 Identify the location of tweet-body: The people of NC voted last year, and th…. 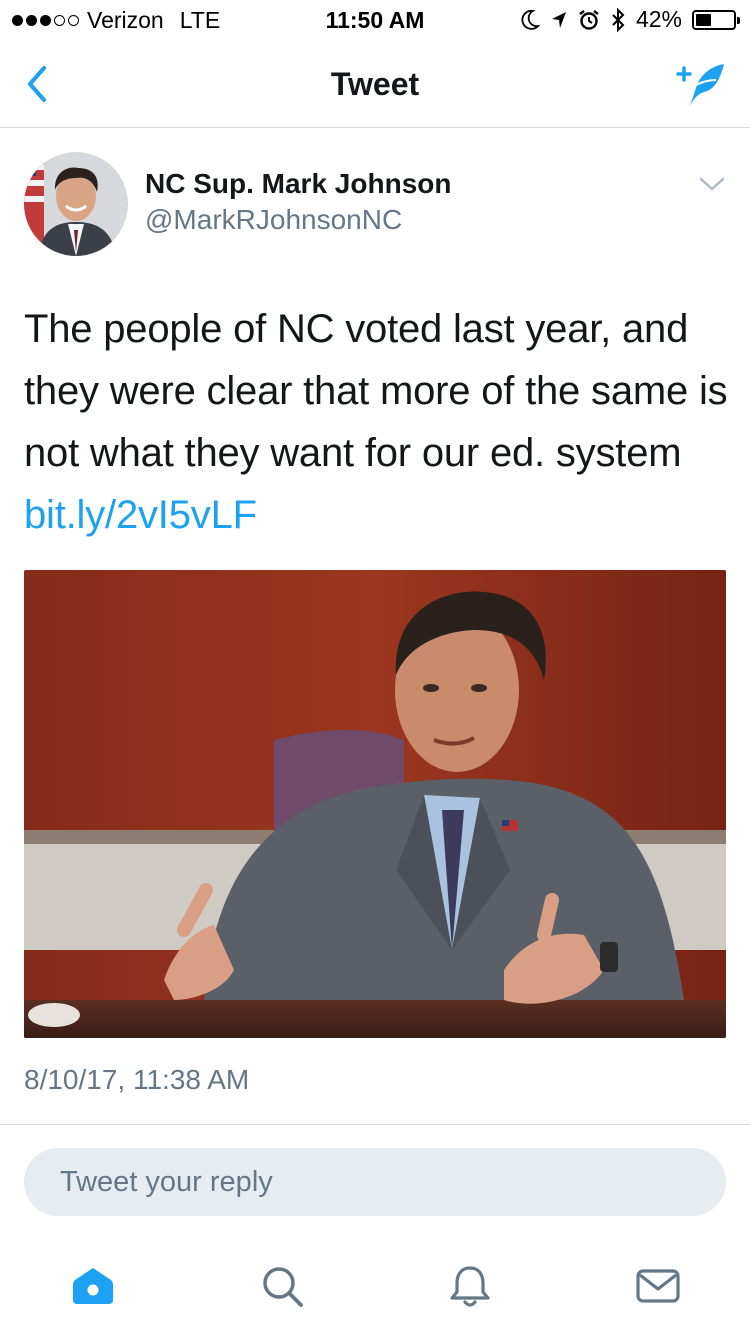
(376, 391).